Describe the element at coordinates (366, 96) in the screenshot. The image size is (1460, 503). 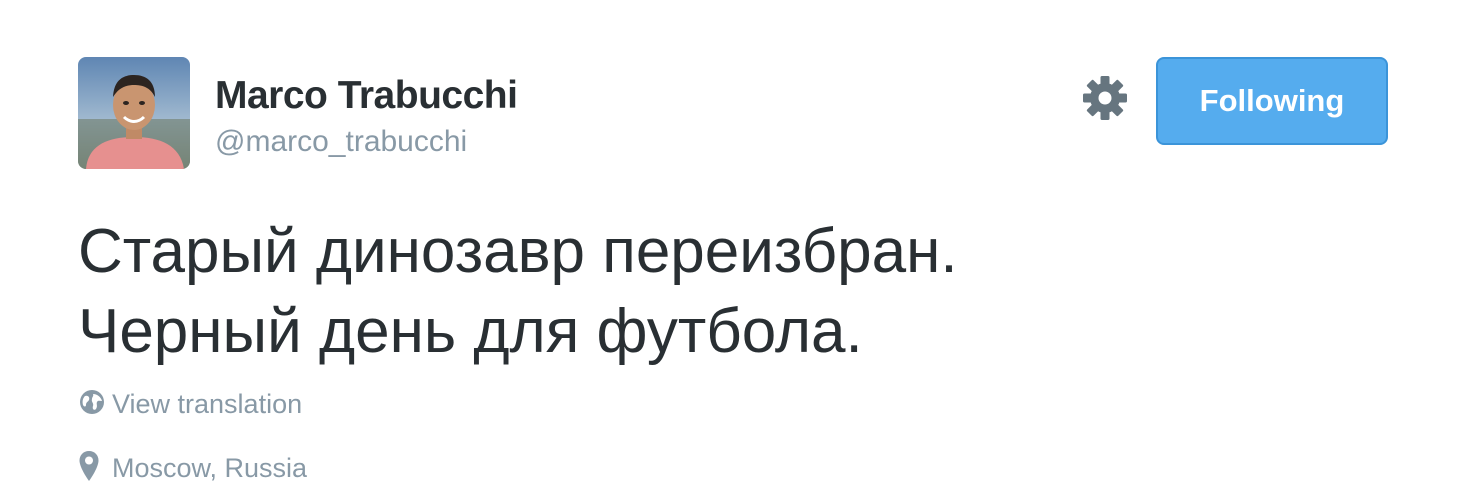
I see `user-name: Marco Trabucchi` at that location.